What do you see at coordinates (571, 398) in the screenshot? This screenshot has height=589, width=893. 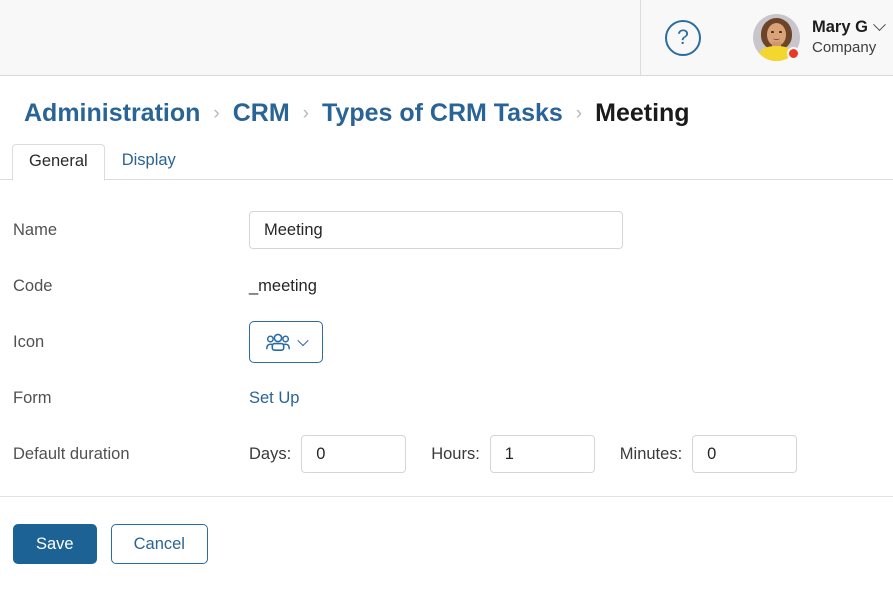 I see `form-setup-field-wrap: Set Up` at bounding box center [571, 398].